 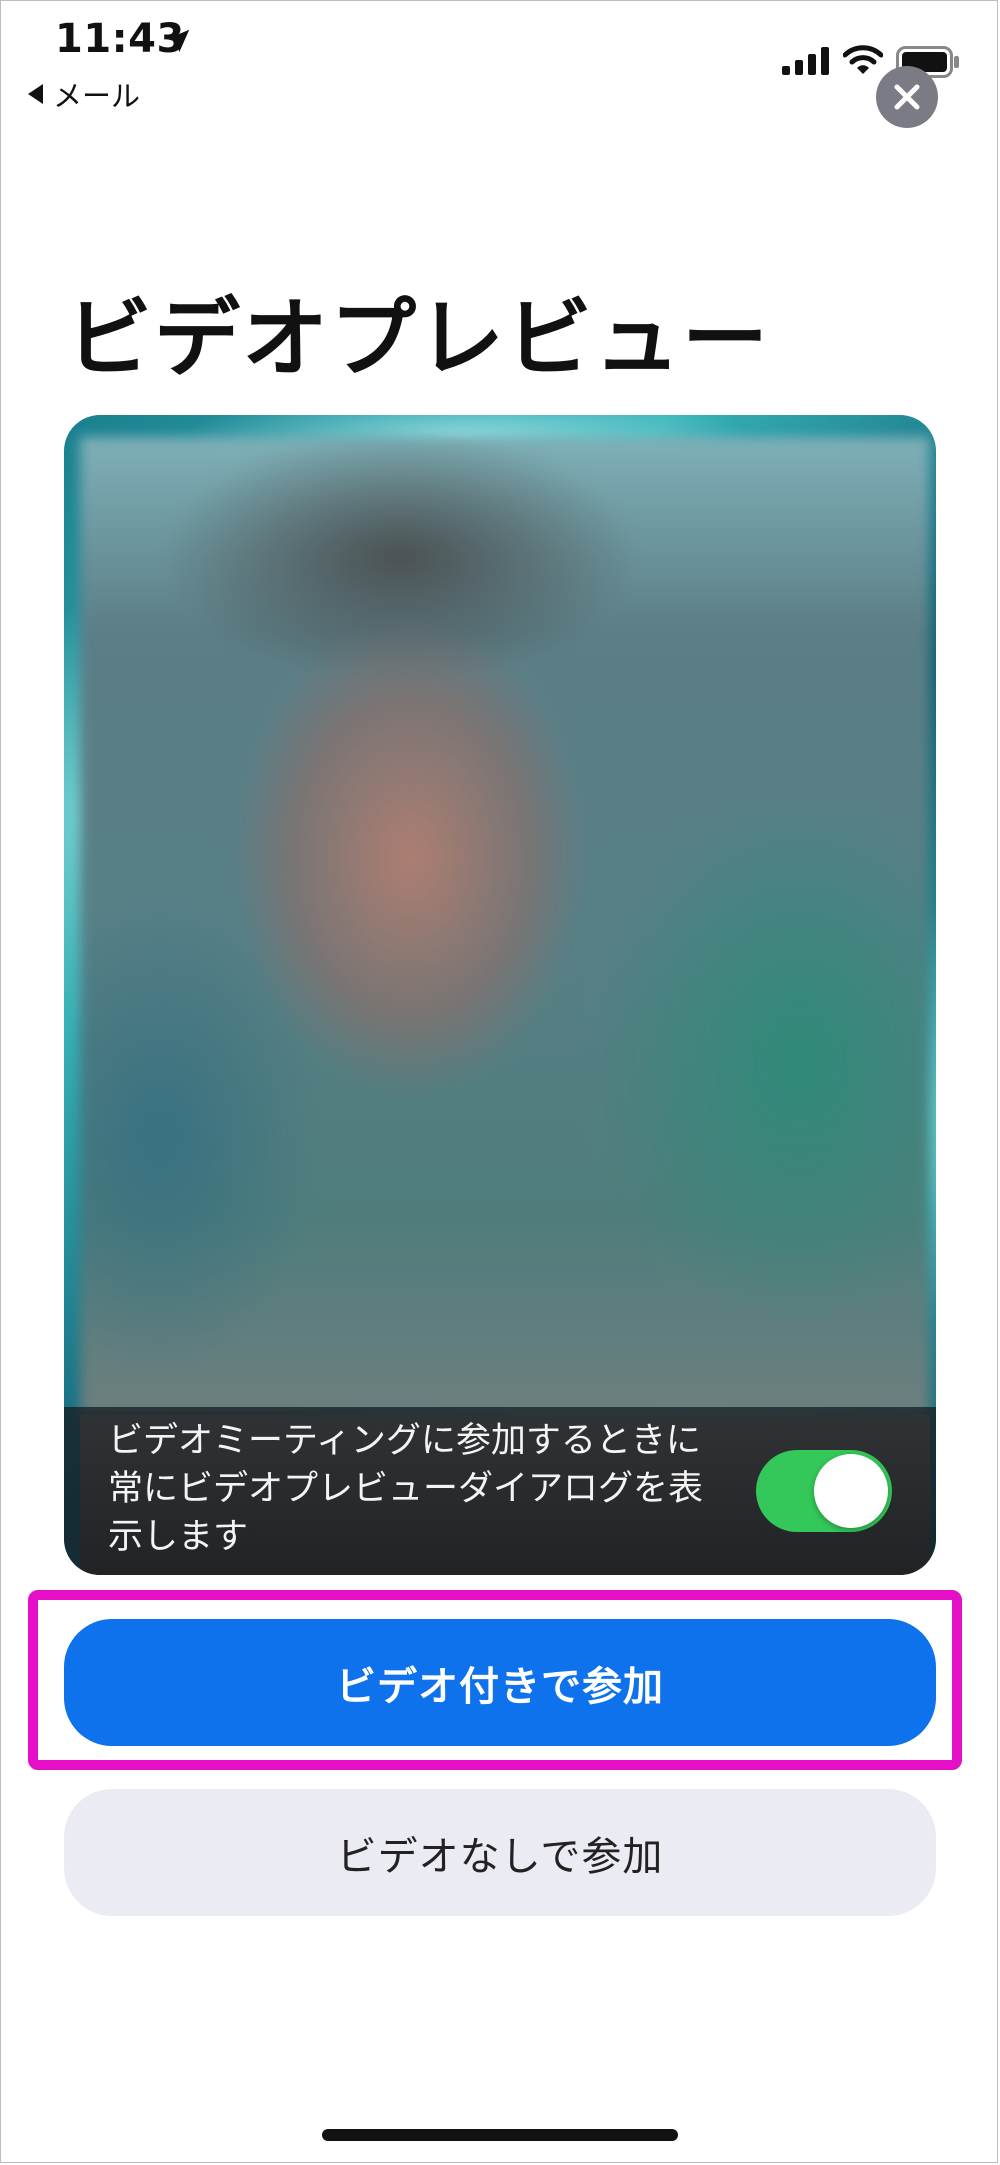 What do you see at coordinates (406, 1489) in the screenshot?
I see `setting-text-line-2: 常にビデオプレビューダイアログを表` at bounding box center [406, 1489].